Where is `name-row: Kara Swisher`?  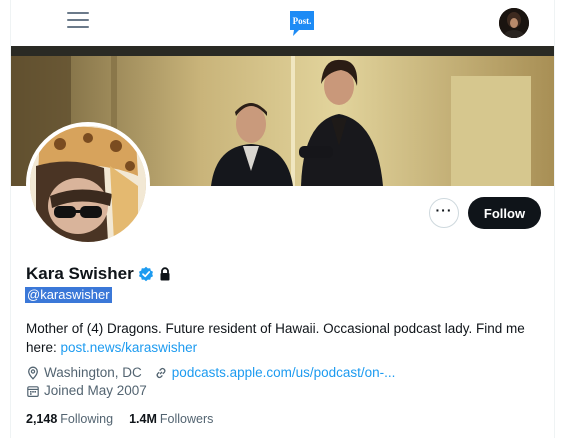
name-row: Kara Swisher is located at coordinates (99, 274).